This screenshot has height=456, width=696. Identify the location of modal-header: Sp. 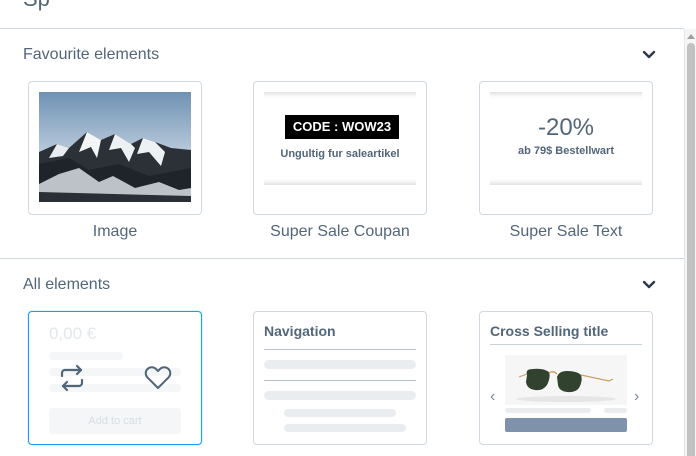
(342, 14).